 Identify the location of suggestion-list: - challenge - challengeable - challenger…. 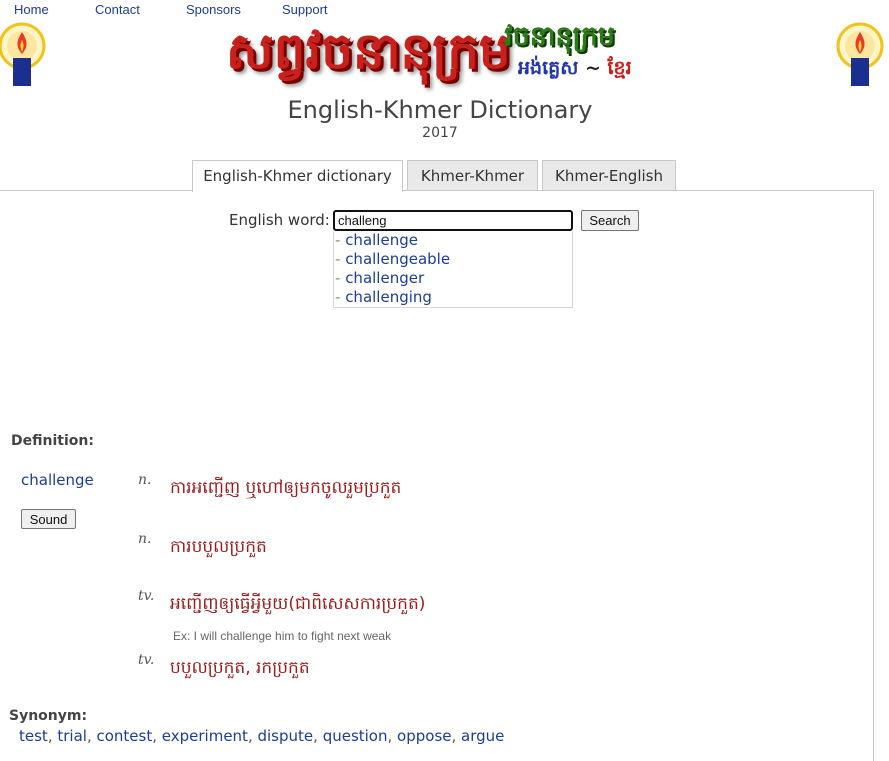
(453, 269).